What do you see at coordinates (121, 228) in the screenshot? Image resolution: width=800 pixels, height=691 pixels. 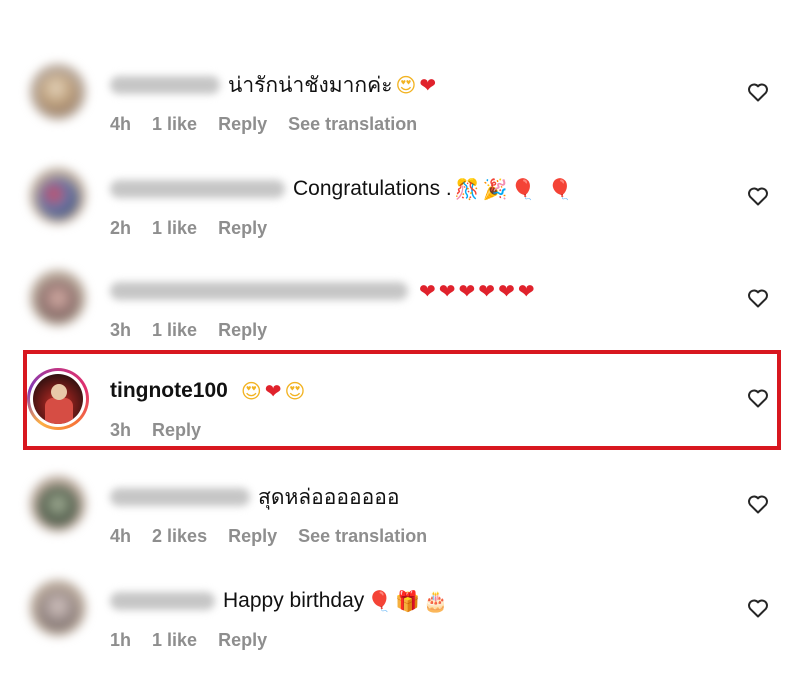 I see `comment-time: 2h` at bounding box center [121, 228].